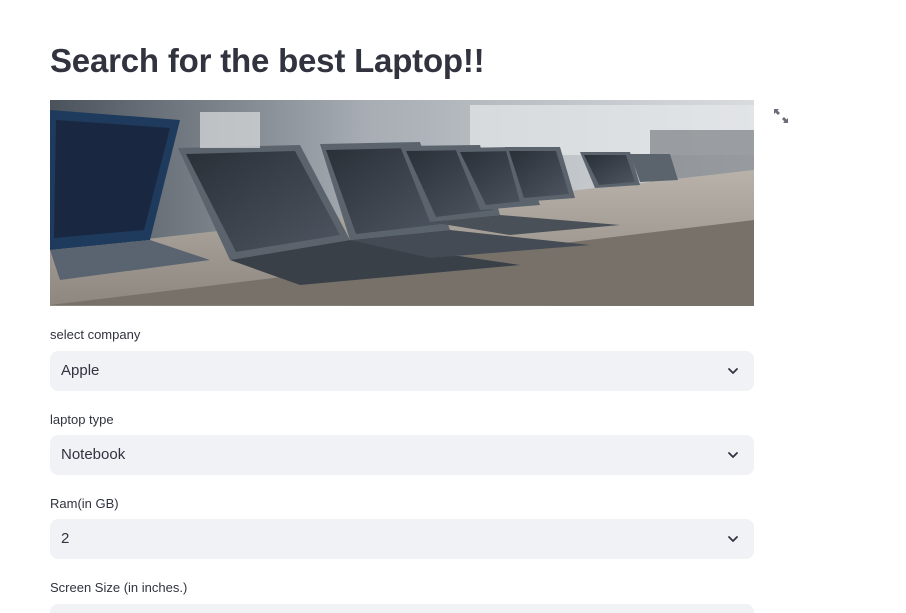  What do you see at coordinates (402, 608) in the screenshot?
I see `screen-size-select` at bounding box center [402, 608].